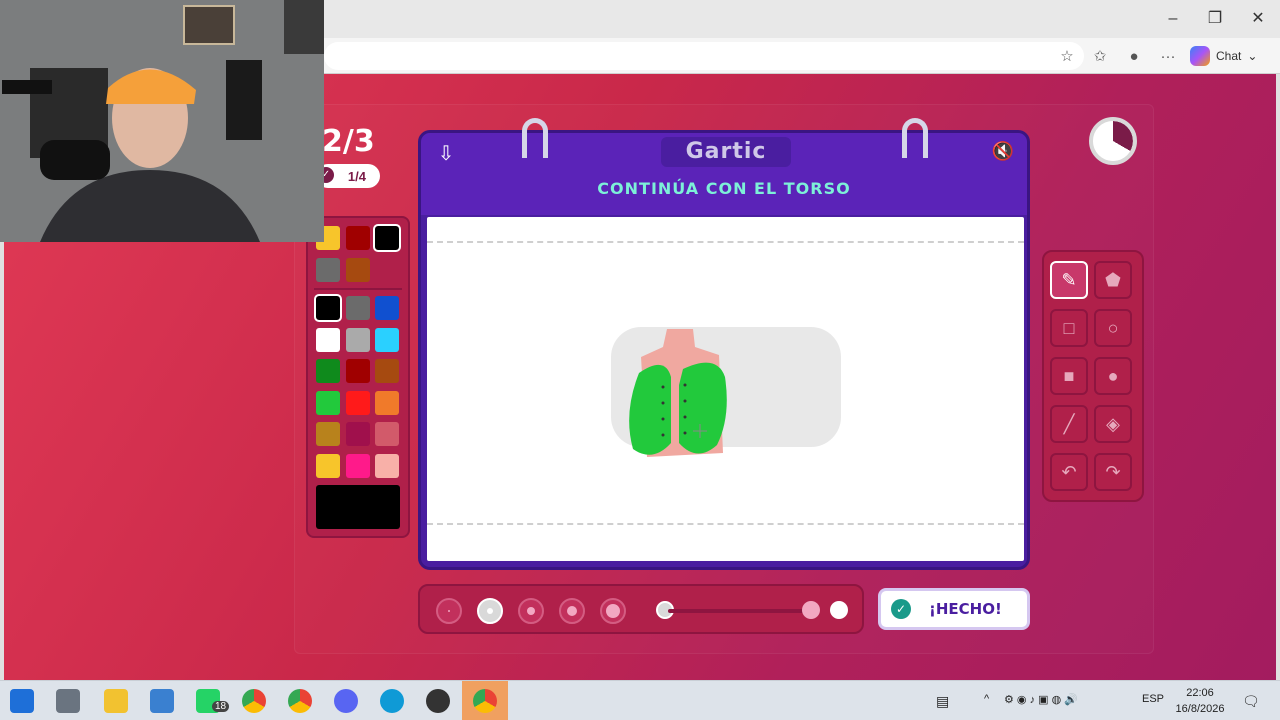 The height and width of the screenshot is (720, 1280). What do you see at coordinates (1069, 376) in the screenshot?
I see `rectangle-filled-icon: ■` at bounding box center [1069, 376].